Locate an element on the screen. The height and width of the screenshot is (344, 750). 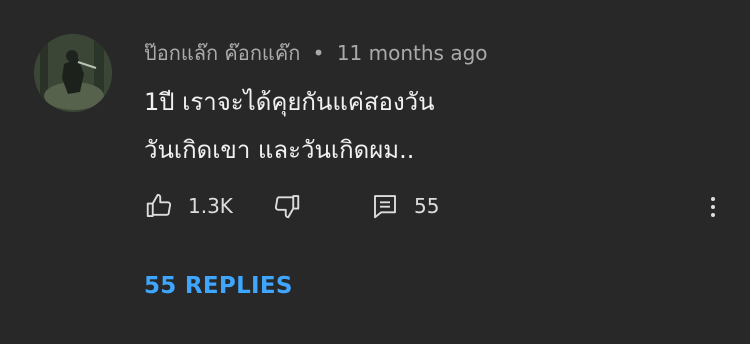
thumbs-down-icon is located at coordinates (287, 207).